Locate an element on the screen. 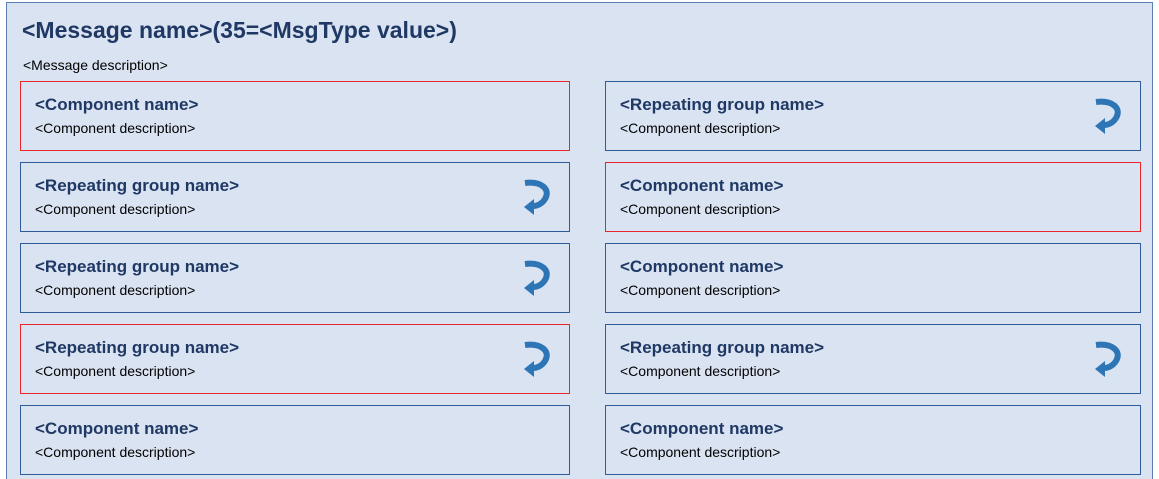  message-description: <Message description> is located at coordinates (95, 65).